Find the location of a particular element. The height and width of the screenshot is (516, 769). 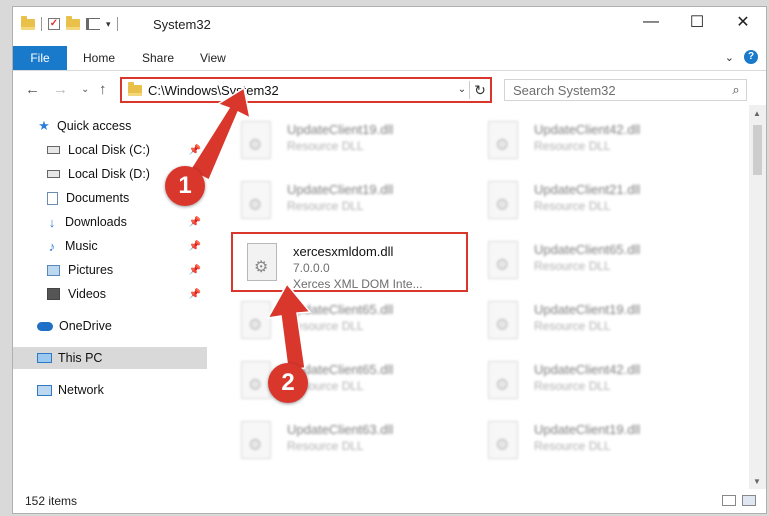

nav-item-this-pc: This PC is located at coordinates (110, 358).